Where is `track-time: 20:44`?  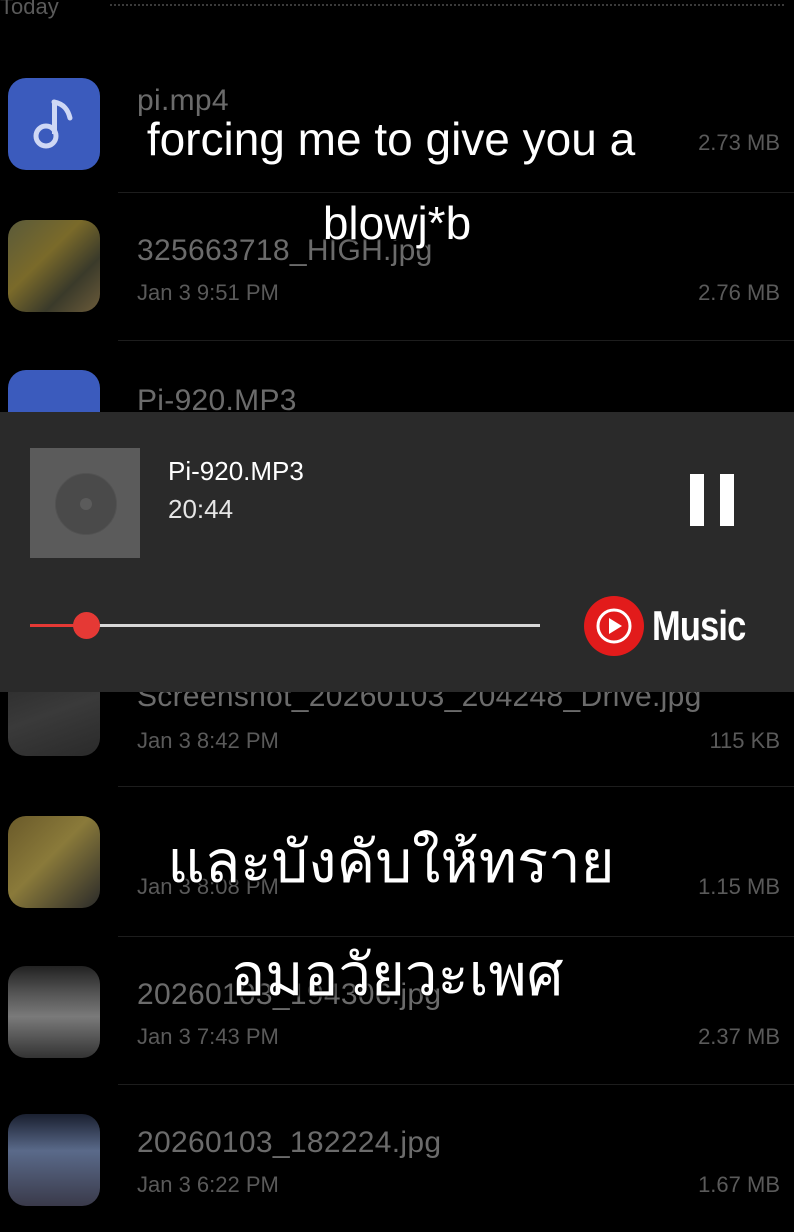 track-time: 20:44 is located at coordinates (201, 509).